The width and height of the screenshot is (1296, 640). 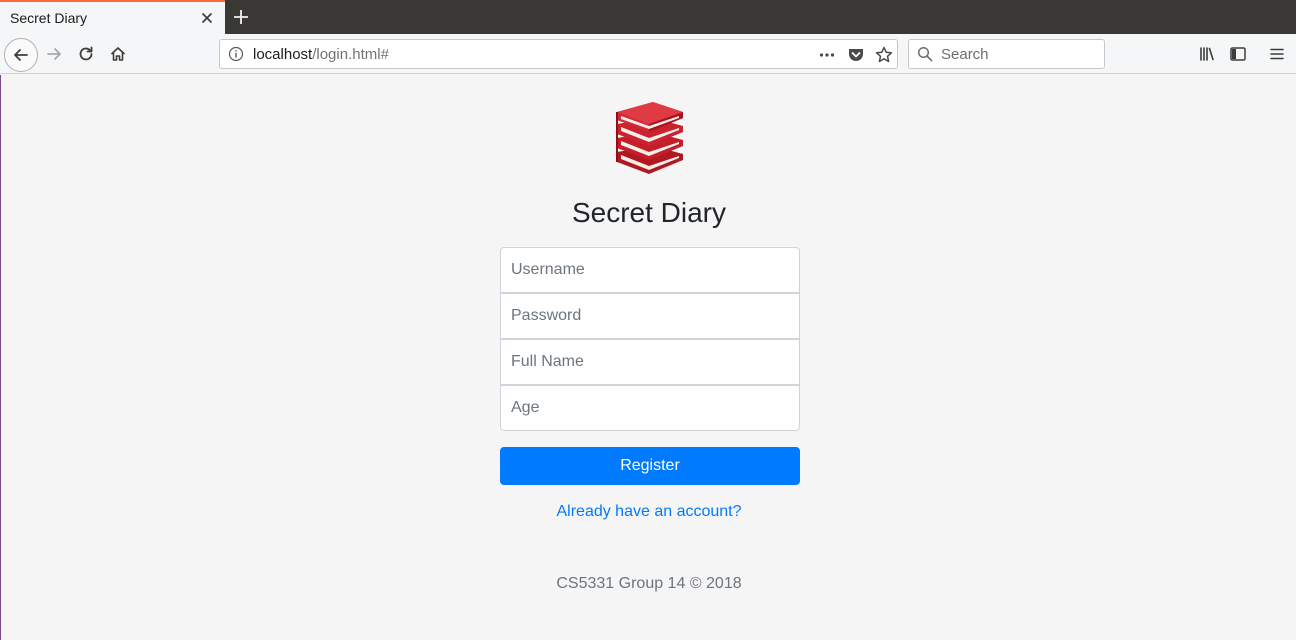 I want to click on home-icon, so click(x=118, y=54).